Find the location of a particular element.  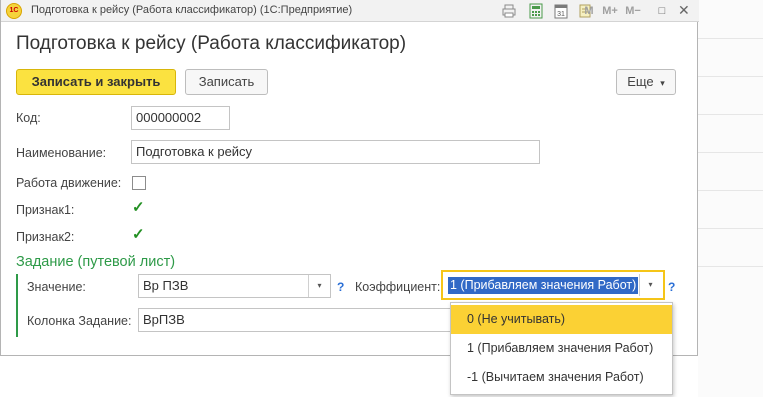

dropdown-option: 1 (Прибавляем значения Работ) is located at coordinates (561, 348).